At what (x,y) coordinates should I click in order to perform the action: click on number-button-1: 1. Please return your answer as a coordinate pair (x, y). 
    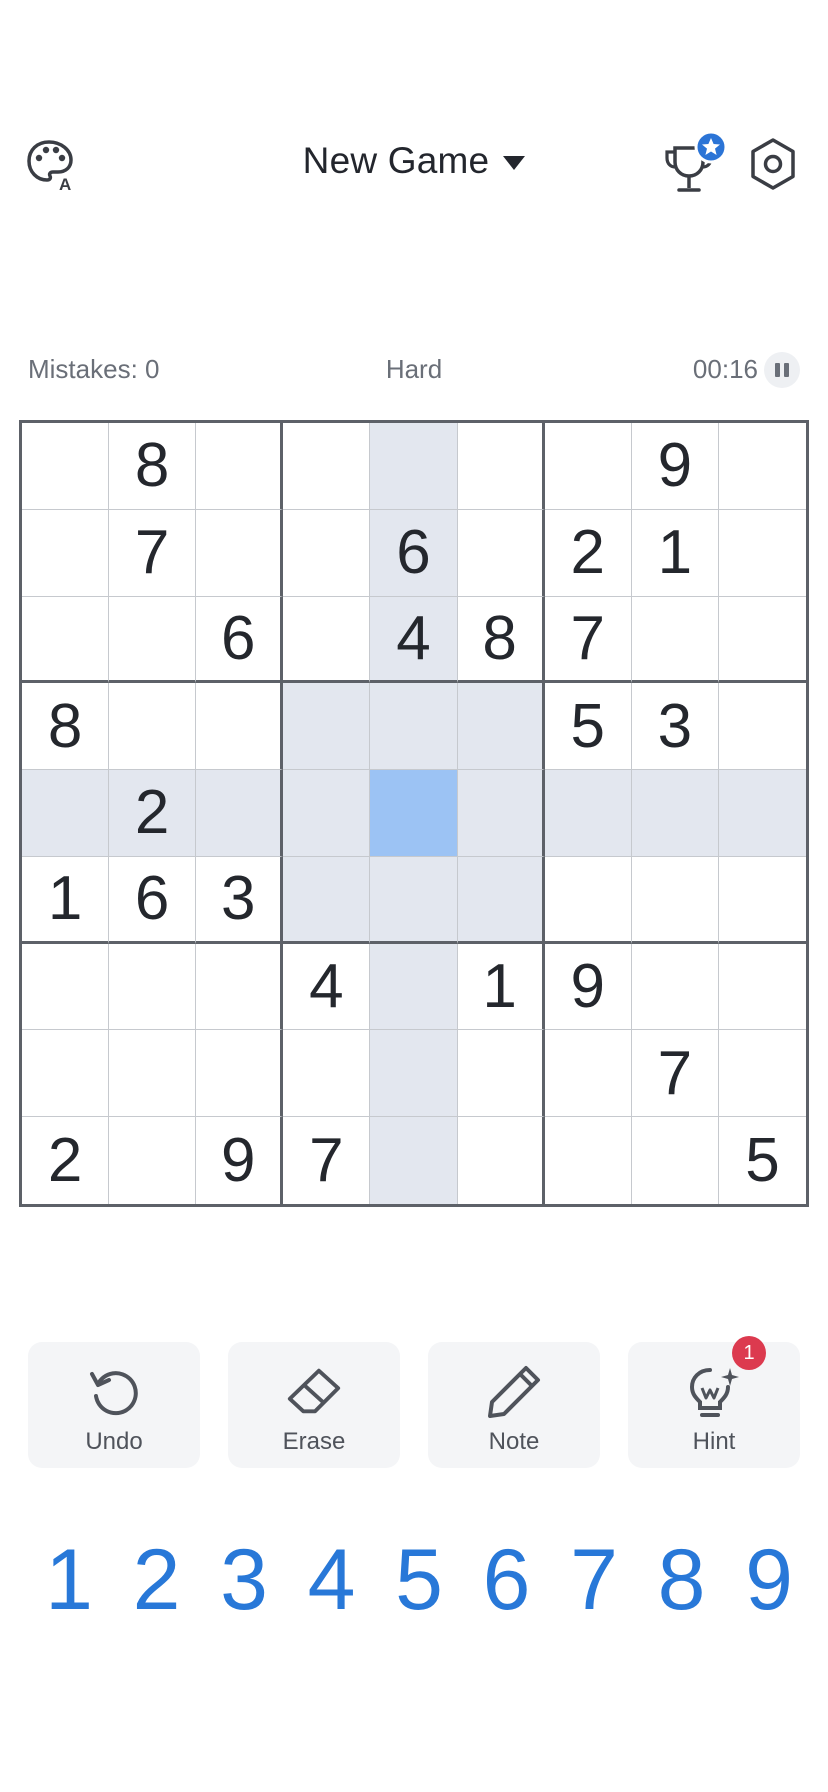
    Looking at the image, I should click on (69, 1580).